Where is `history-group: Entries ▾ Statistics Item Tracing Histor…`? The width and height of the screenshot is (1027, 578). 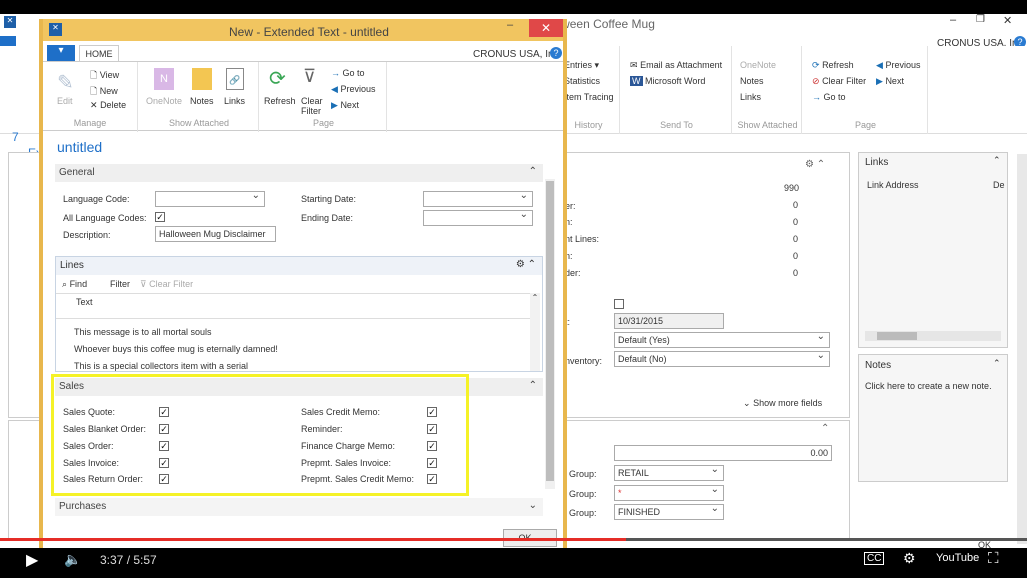
history-group: Entries ▾ Statistics Item Tracing Histor… is located at coordinates (589, 90).